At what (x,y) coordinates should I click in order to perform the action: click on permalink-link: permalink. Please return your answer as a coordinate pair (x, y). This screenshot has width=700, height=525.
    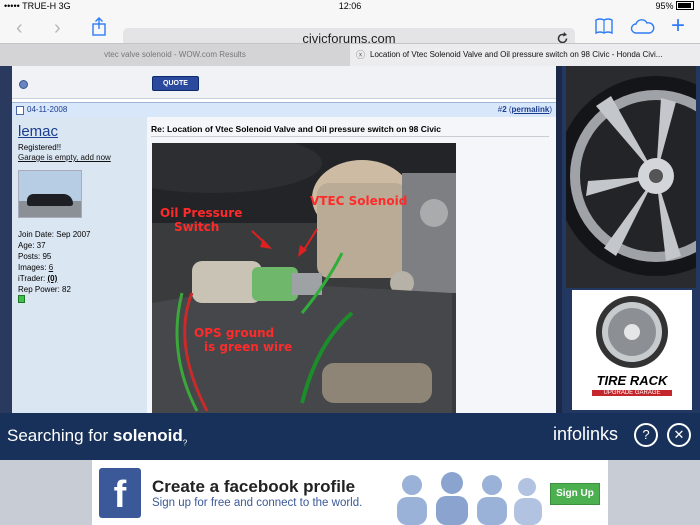
    Looking at the image, I should click on (531, 109).